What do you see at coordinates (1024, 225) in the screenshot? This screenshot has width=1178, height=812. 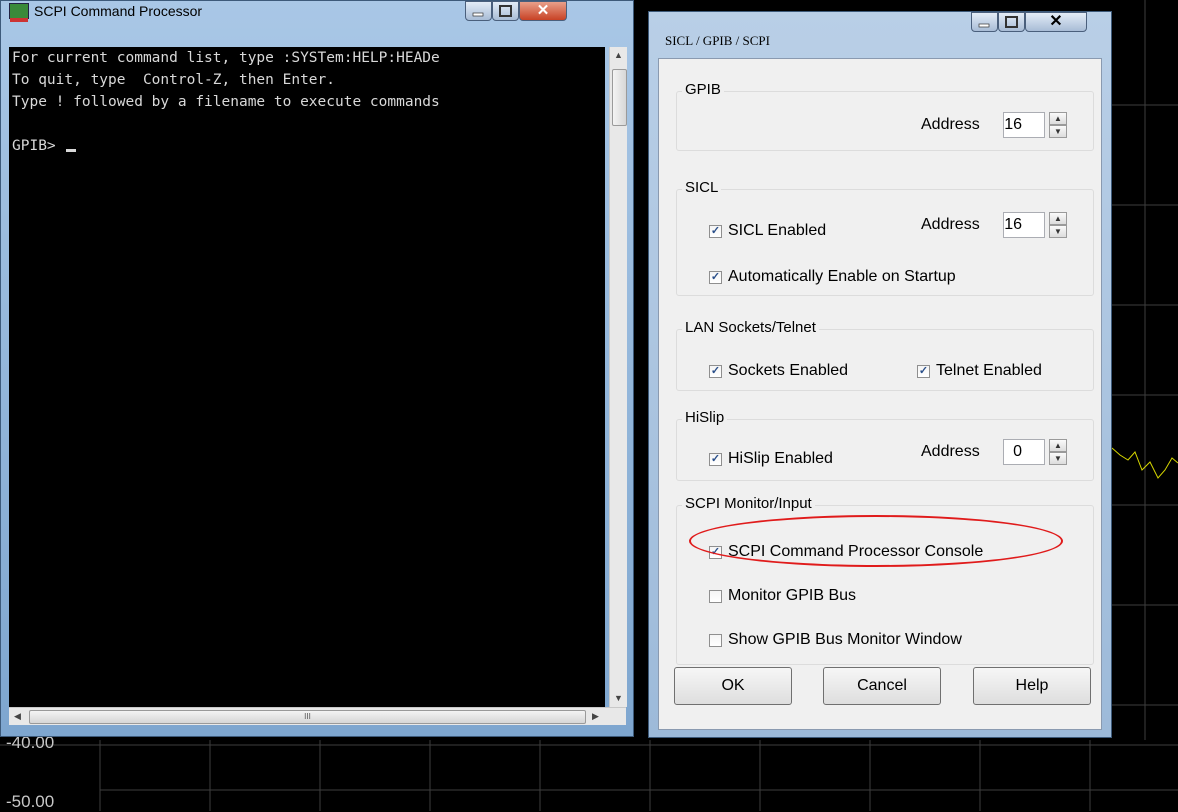 I see `sicl-address-input: 16` at bounding box center [1024, 225].